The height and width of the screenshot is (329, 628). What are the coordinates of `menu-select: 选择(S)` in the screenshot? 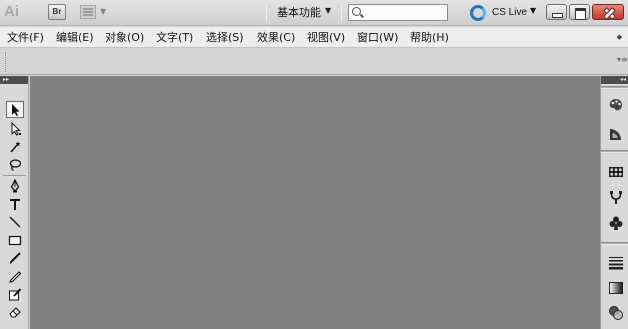 It's located at (225, 37).